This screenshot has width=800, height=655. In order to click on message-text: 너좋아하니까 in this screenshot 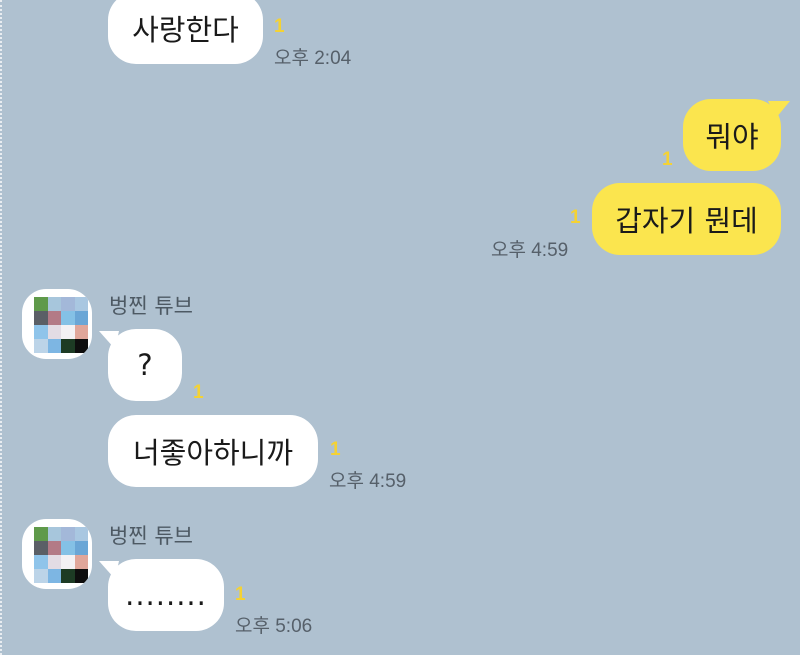, I will do `click(213, 453)`.